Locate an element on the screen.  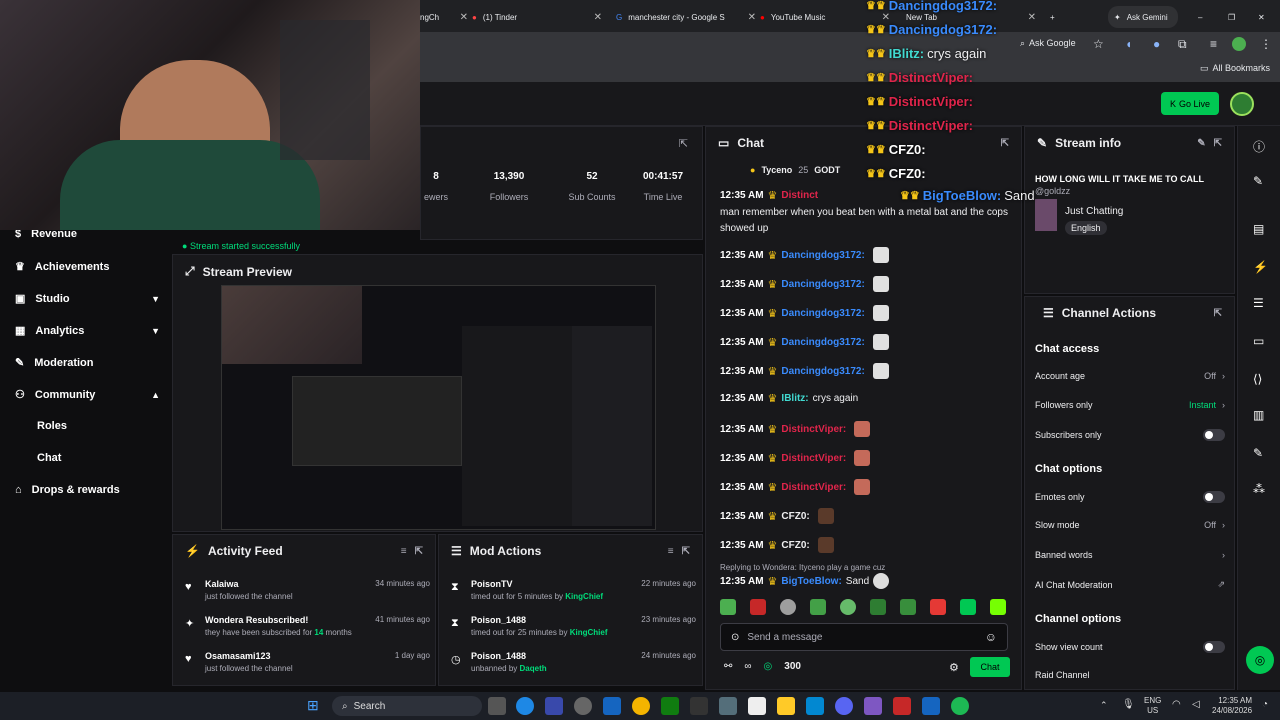
go-live-button: K Go Live is located at coordinates (1190, 103).